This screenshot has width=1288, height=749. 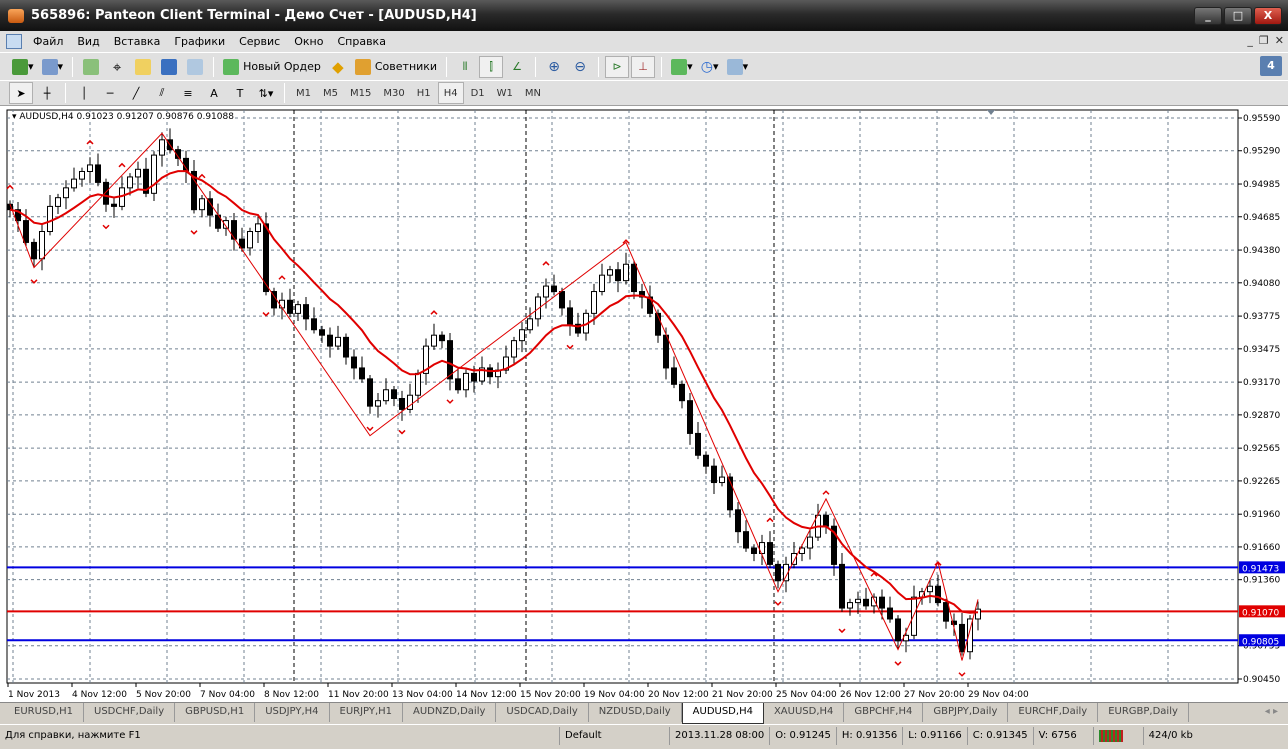 I want to click on chart-tab: GBPCHF,H4, so click(x=884, y=712).